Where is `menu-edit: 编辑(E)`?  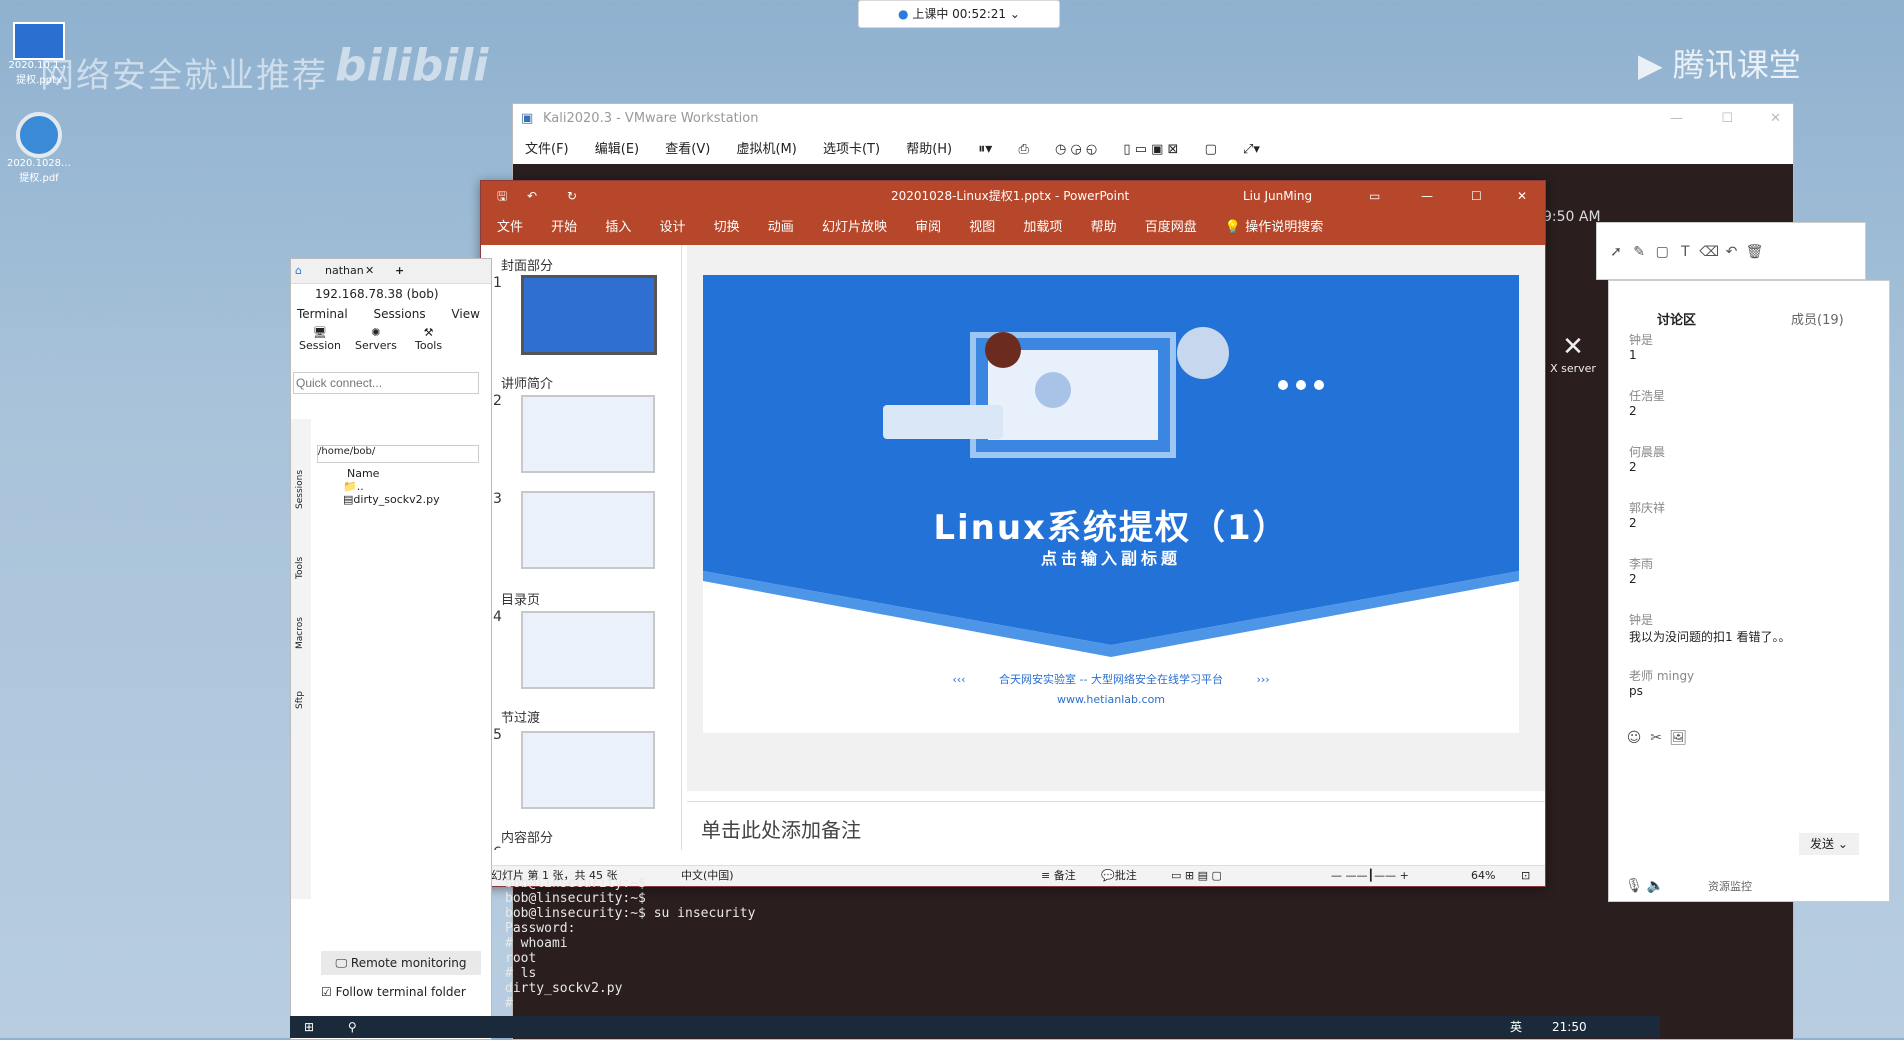
menu-edit: 编辑(E) is located at coordinates (617, 149).